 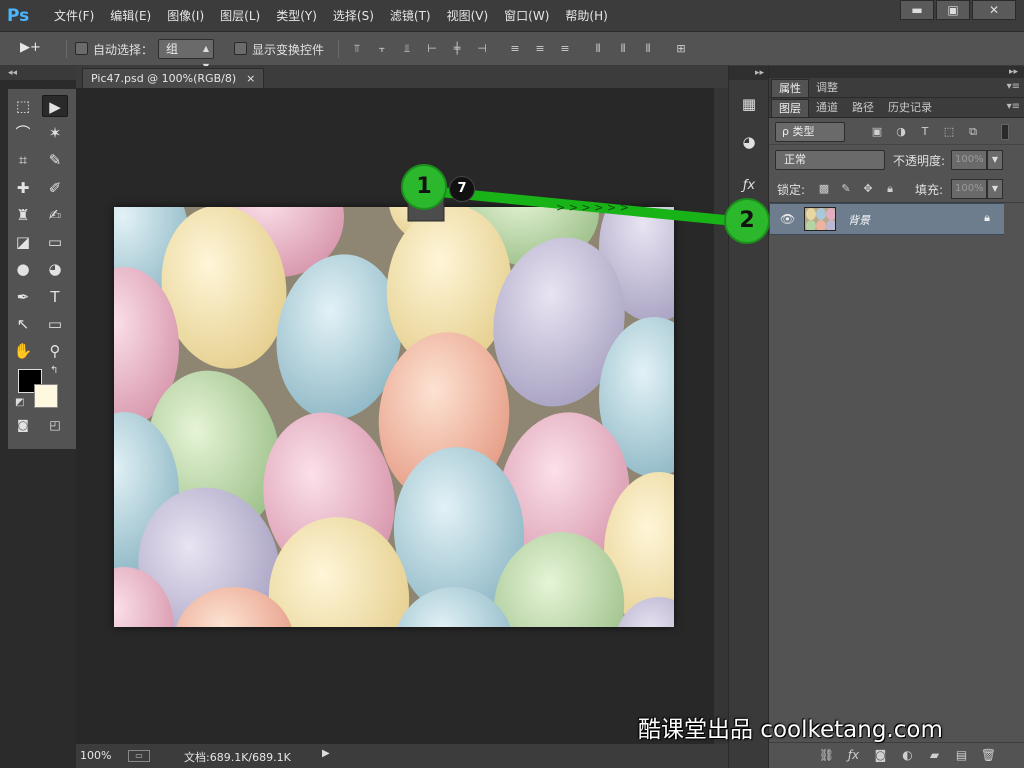 What do you see at coordinates (592, 207) in the screenshot?
I see `drag-direction-chevrons: > > > > > >` at bounding box center [592, 207].